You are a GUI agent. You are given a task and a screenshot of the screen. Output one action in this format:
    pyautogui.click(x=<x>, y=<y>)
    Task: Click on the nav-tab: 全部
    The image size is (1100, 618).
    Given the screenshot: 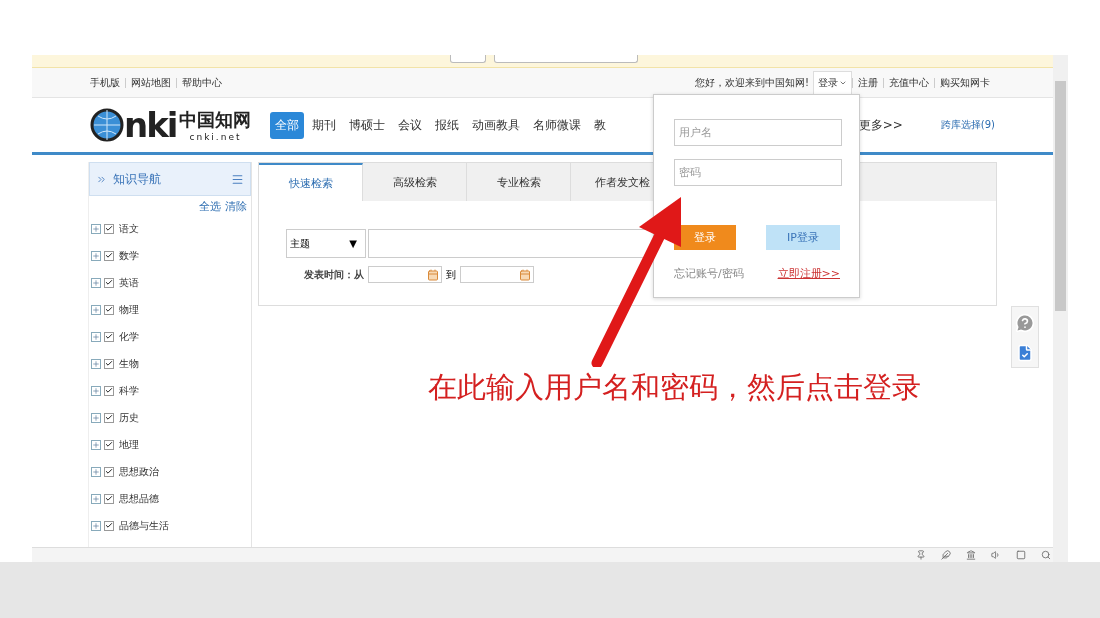 What is the action you would take?
    pyautogui.click(x=287, y=125)
    